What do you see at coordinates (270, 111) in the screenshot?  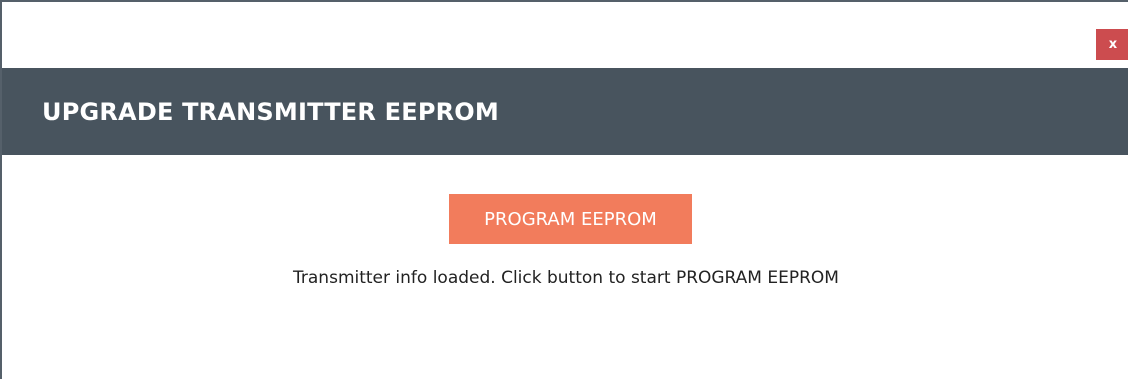 I see `dialog-title: UPGRADE TRANSMITTER EEPROM` at bounding box center [270, 111].